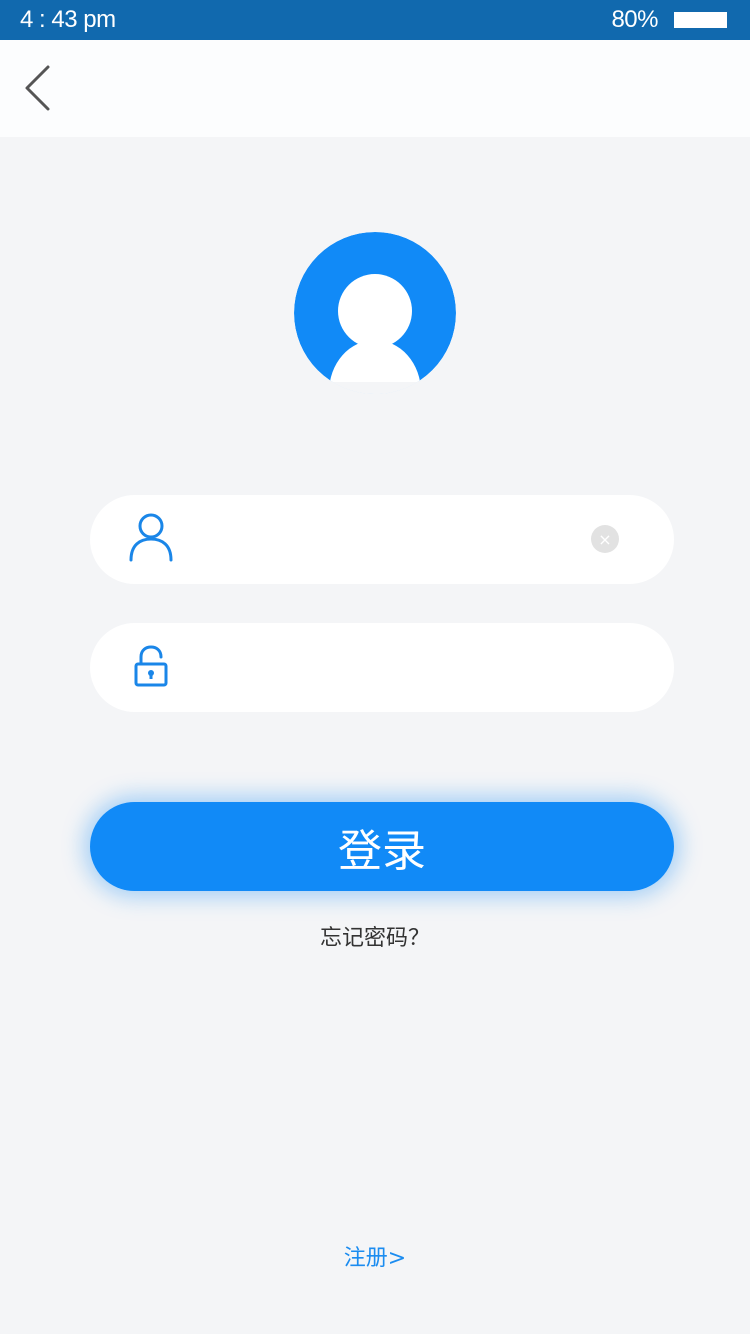 This screenshot has width=750, height=1334. I want to click on battery-percentage: 80%, so click(634, 19).